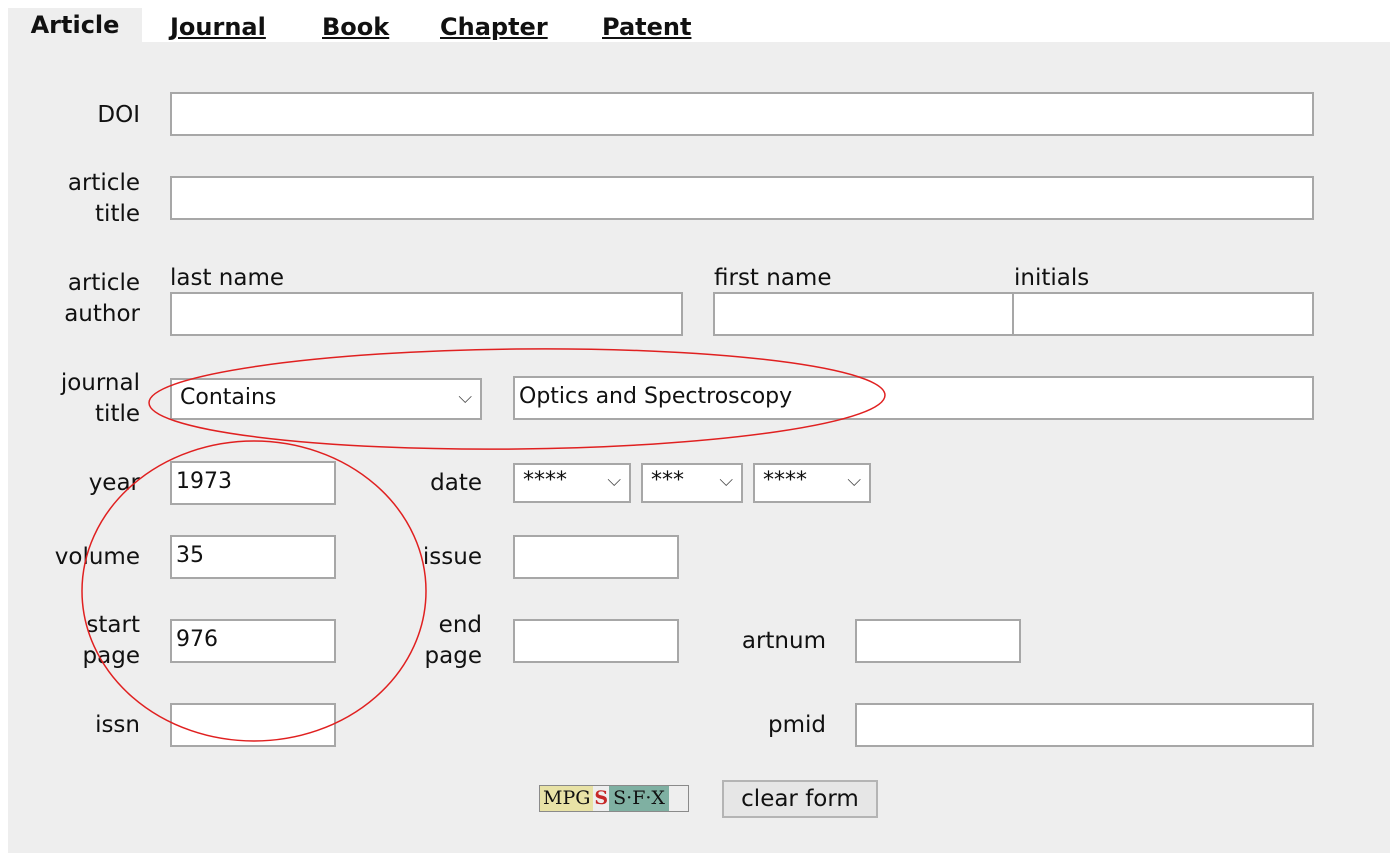  Describe the element at coordinates (103, 183) in the screenshot. I see `article-title-label-line1: article` at that location.